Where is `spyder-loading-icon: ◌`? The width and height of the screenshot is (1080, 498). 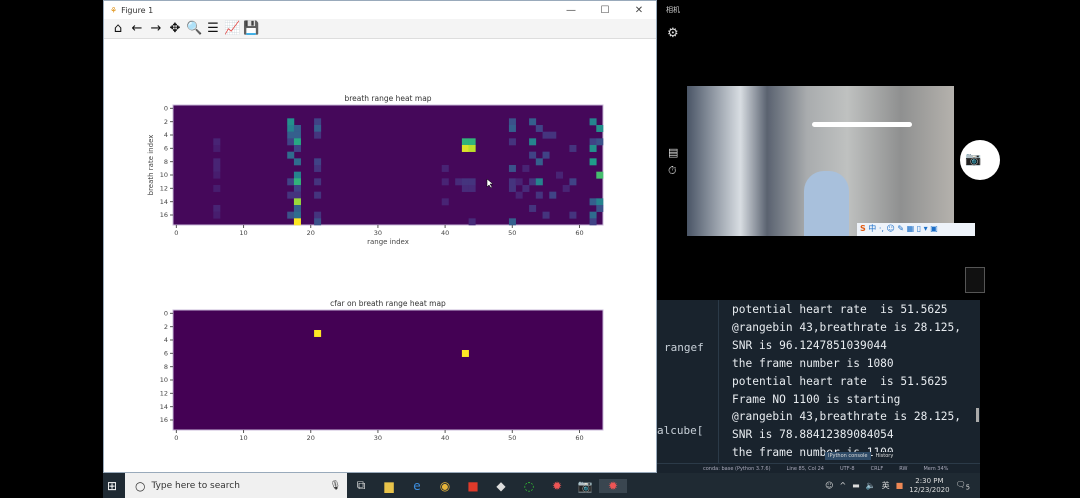 spyder-loading-icon: ◌ is located at coordinates (529, 486).